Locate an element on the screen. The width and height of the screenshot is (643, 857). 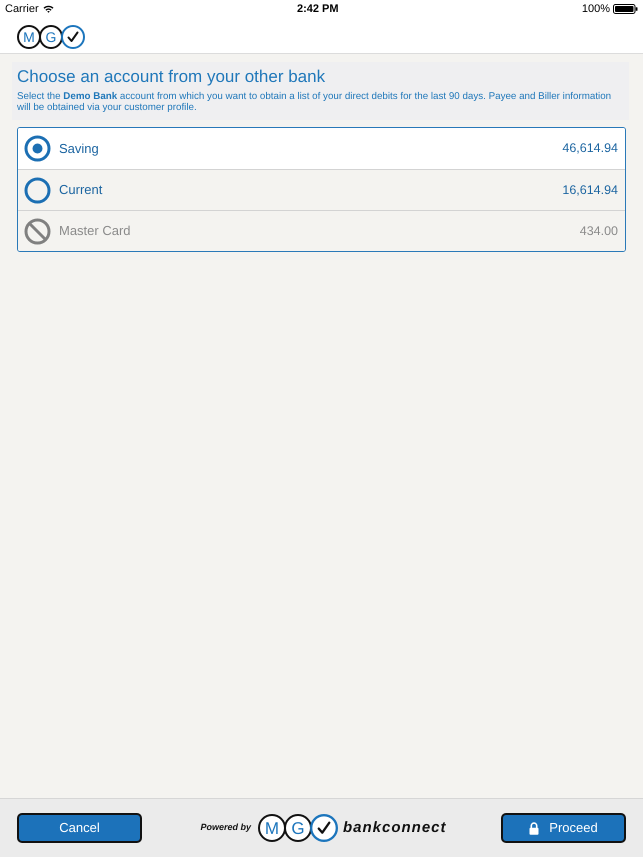
battery-percent: 100% is located at coordinates (596, 9).